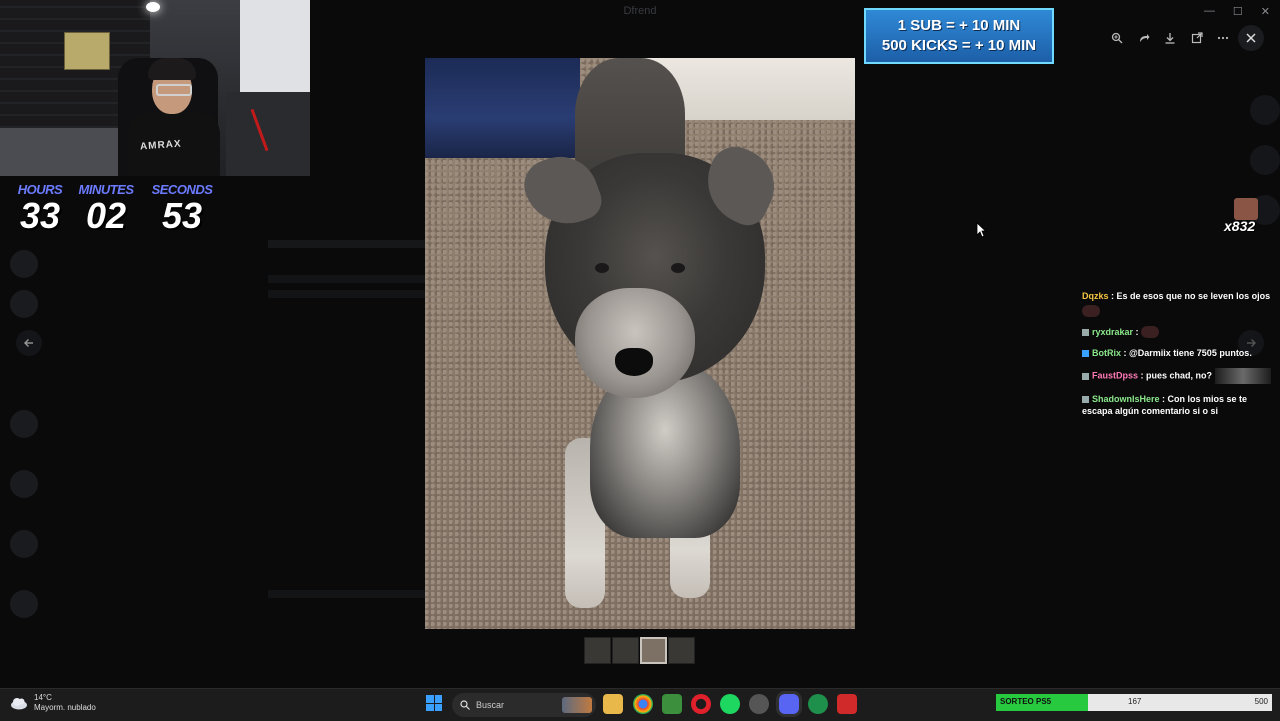  What do you see at coordinates (1144, 38) in the screenshot?
I see `forward-icon` at bounding box center [1144, 38].